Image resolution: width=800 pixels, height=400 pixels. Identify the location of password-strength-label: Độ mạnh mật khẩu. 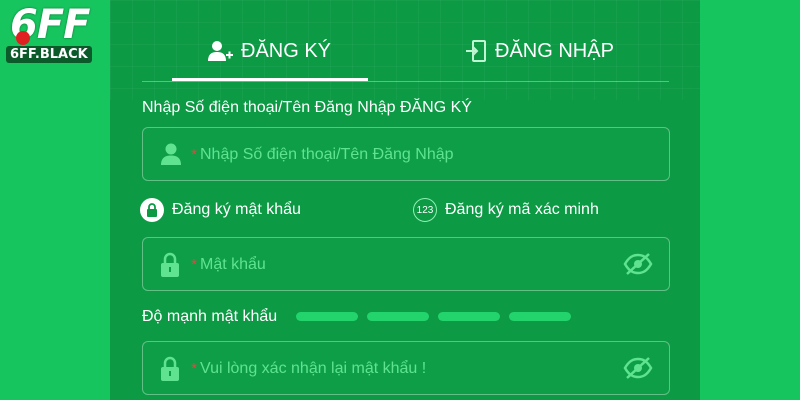
(210, 316).